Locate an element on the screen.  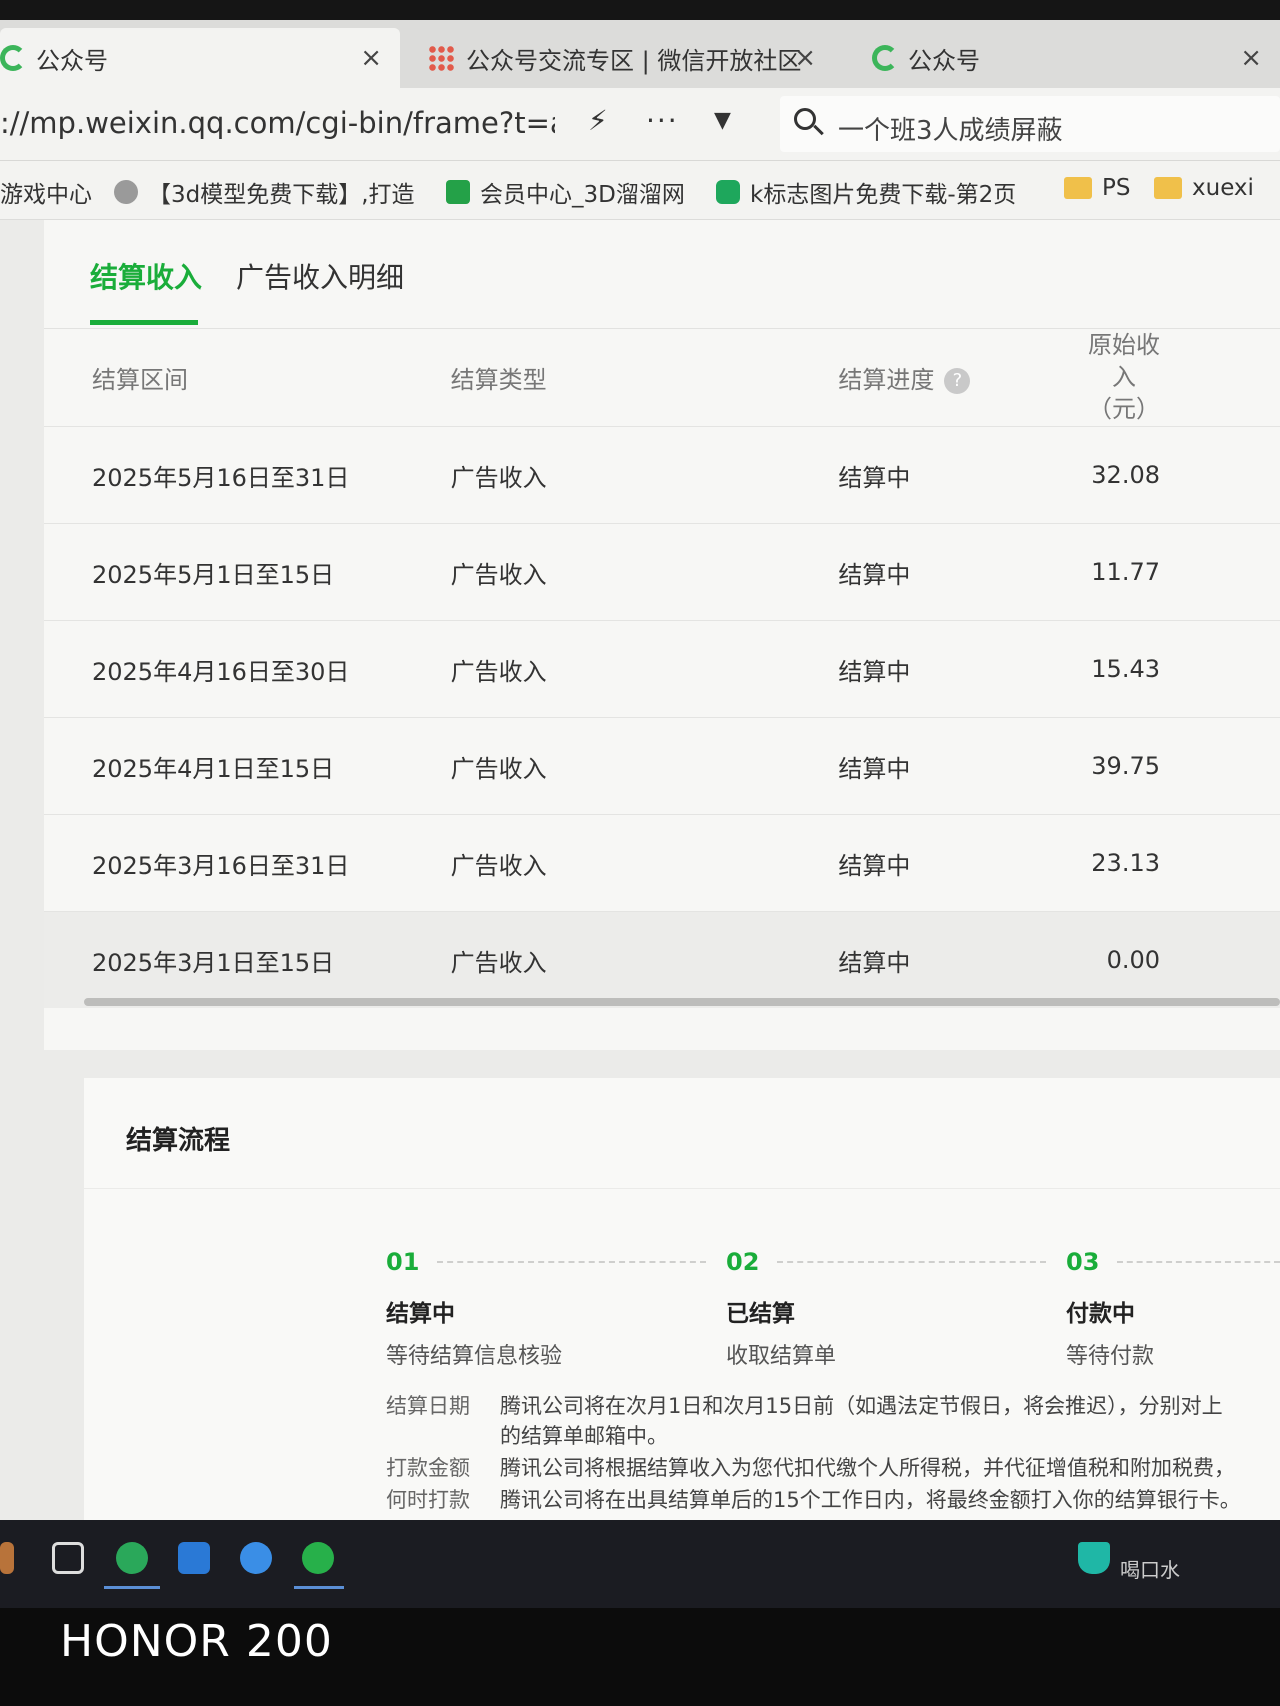
flow-title: 结算流程 is located at coordinates (178, 1141).